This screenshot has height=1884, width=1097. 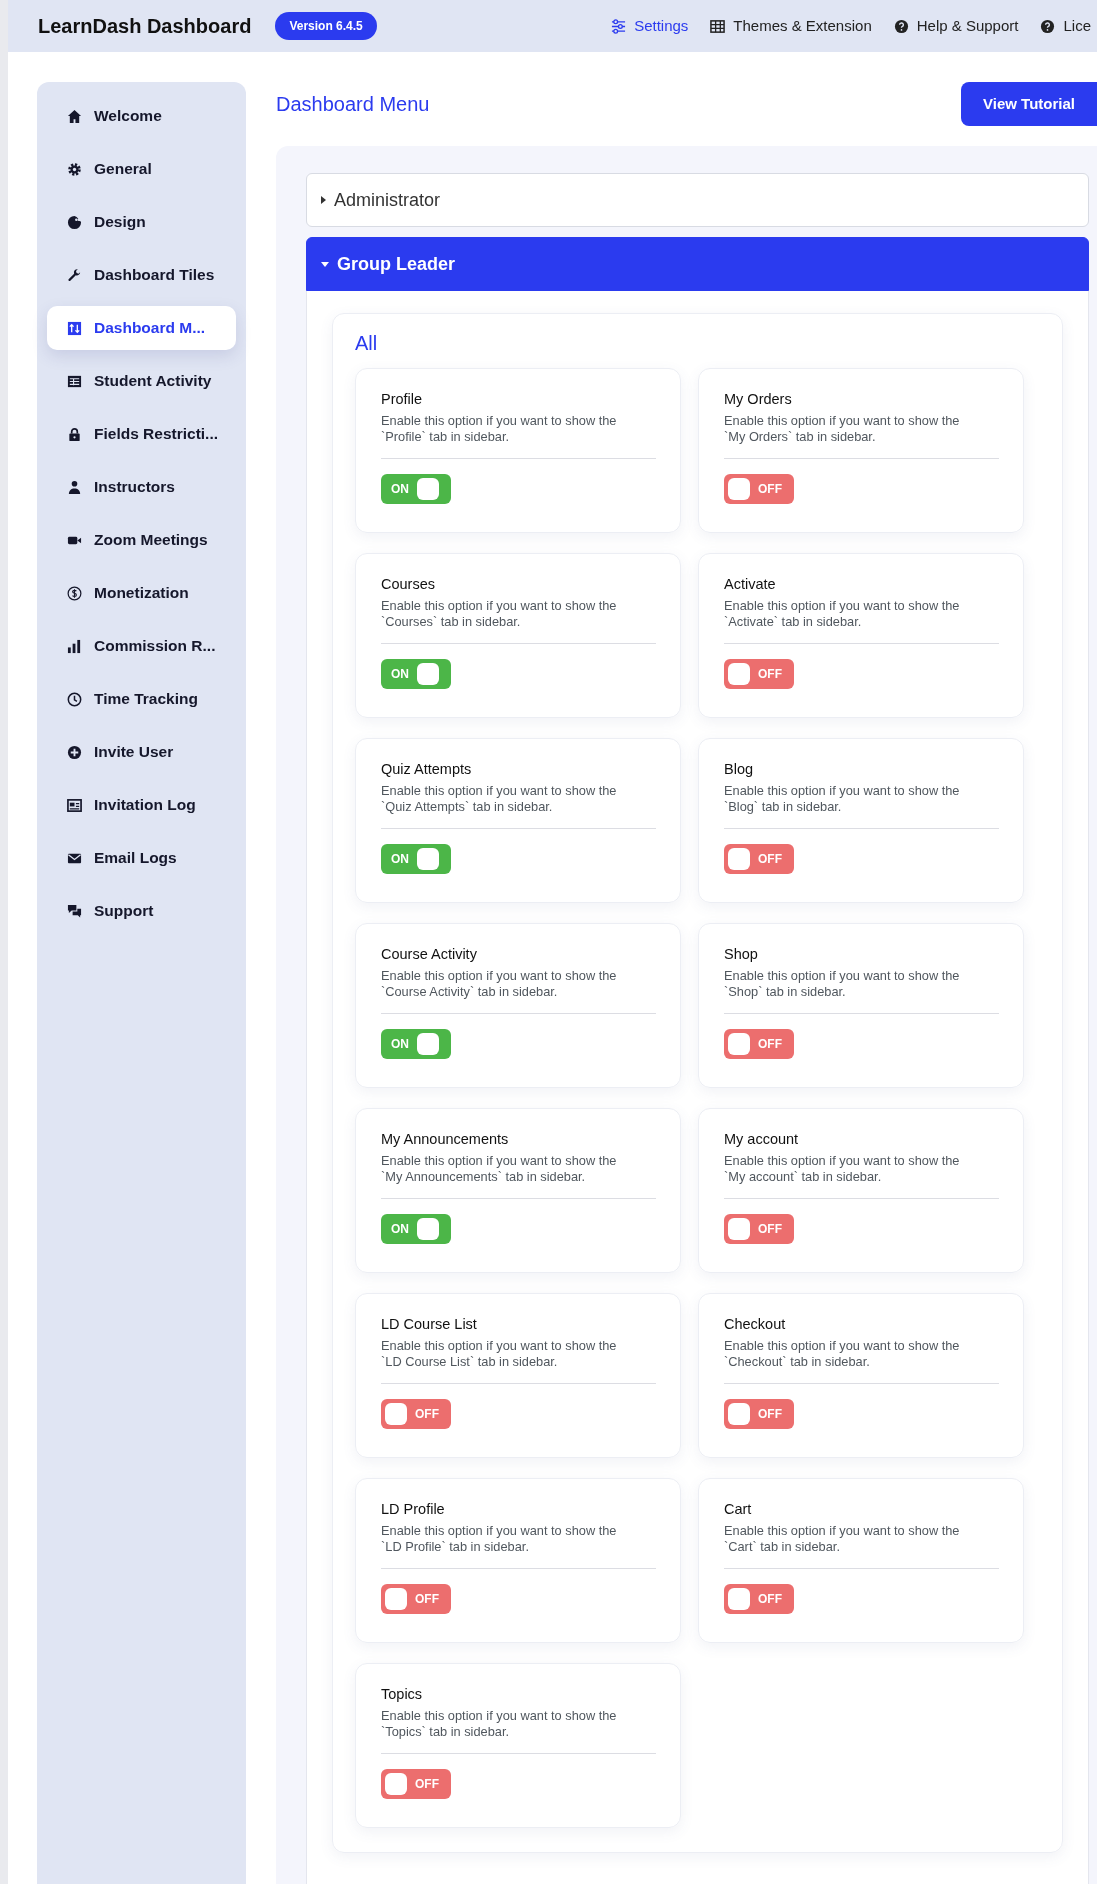 I want to click on option-title: My account, so click(x=762, y=1139).